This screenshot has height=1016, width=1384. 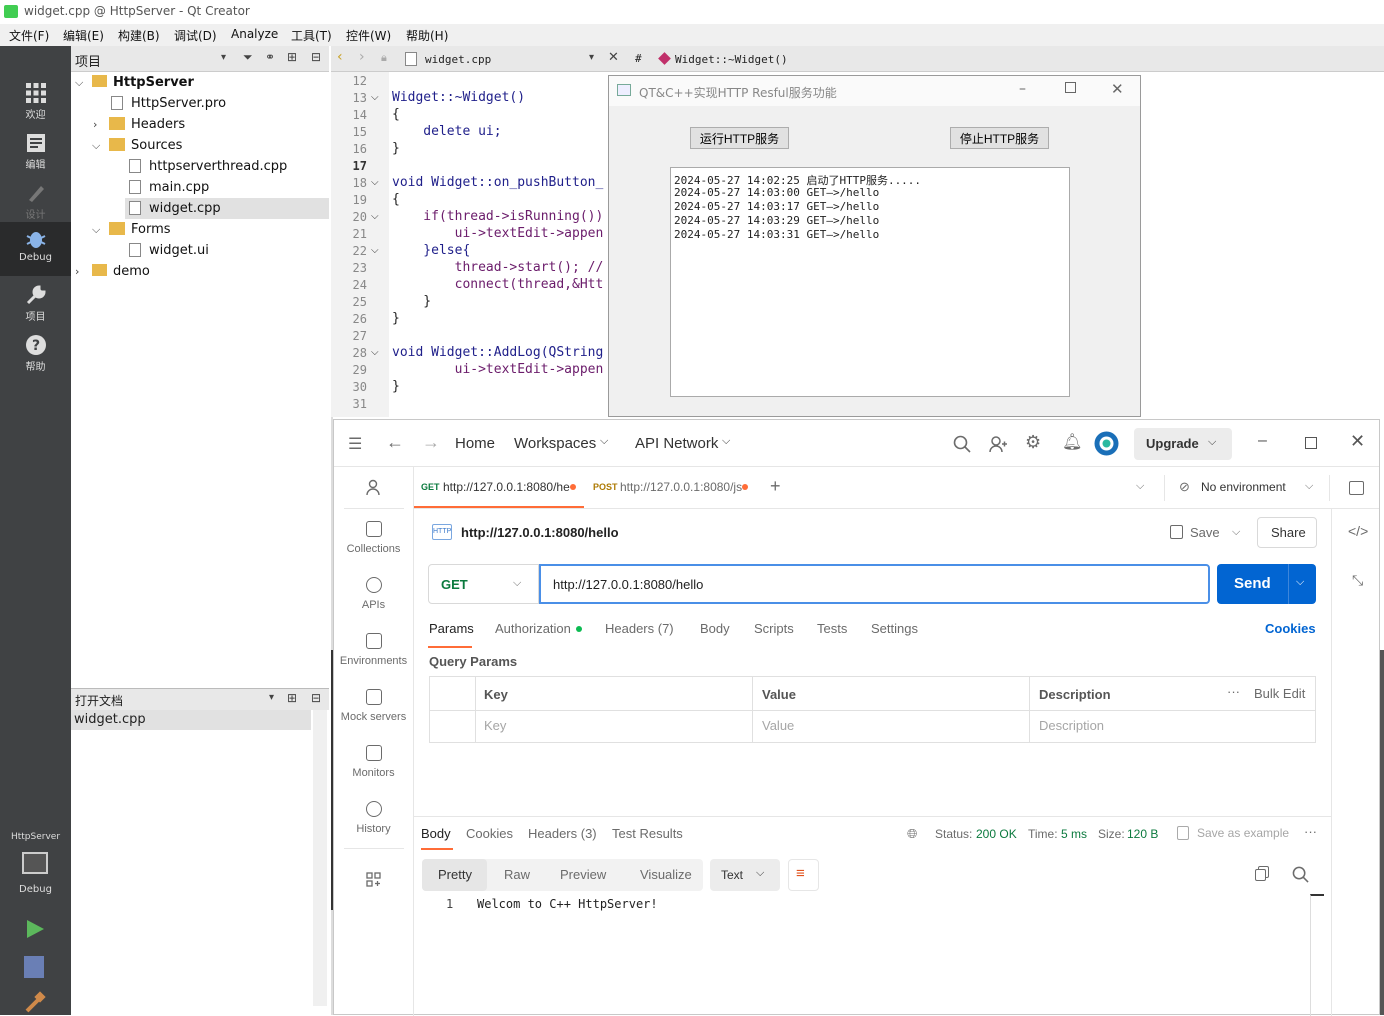 What do you see at coordinates (151, 229) in the screenshot?
I see `tree-item-forms: Forms` at bounding box center [151, 229].